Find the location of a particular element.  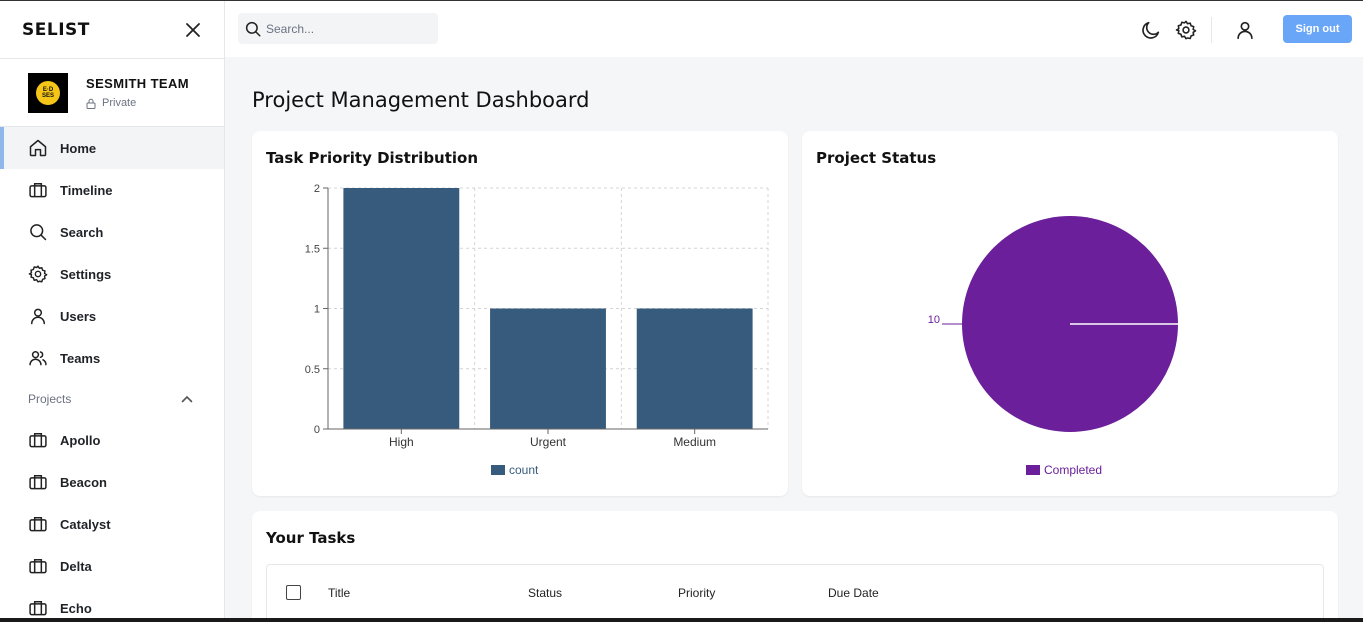

chevron-up-icon is located at coordinates (187, 399).